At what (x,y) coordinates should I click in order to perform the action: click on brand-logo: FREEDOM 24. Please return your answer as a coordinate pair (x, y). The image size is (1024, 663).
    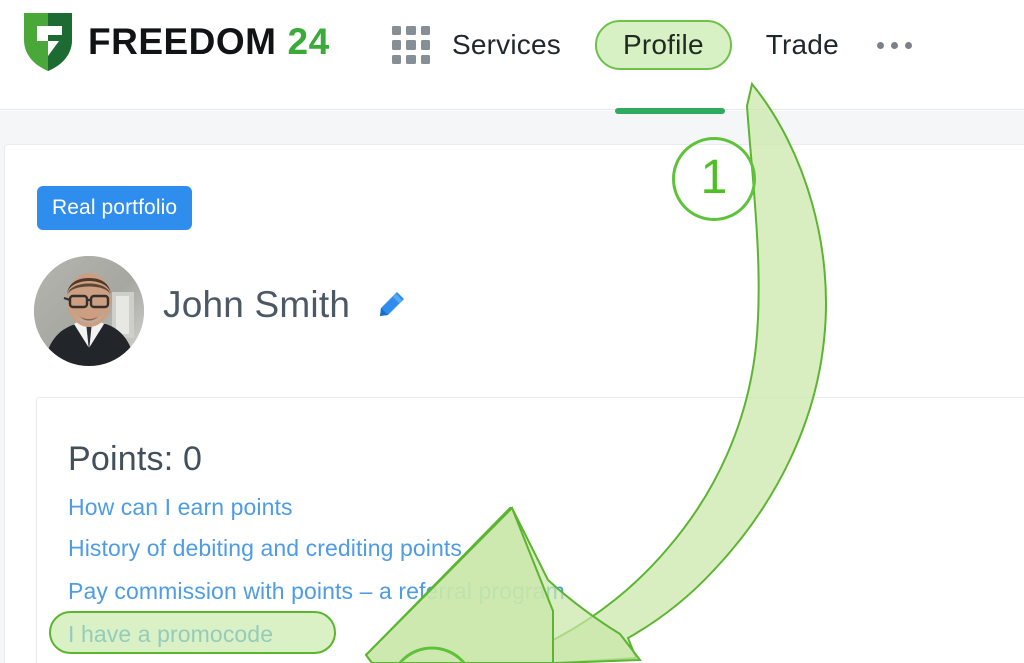
    Looking at the image, I should click on (176, 41).